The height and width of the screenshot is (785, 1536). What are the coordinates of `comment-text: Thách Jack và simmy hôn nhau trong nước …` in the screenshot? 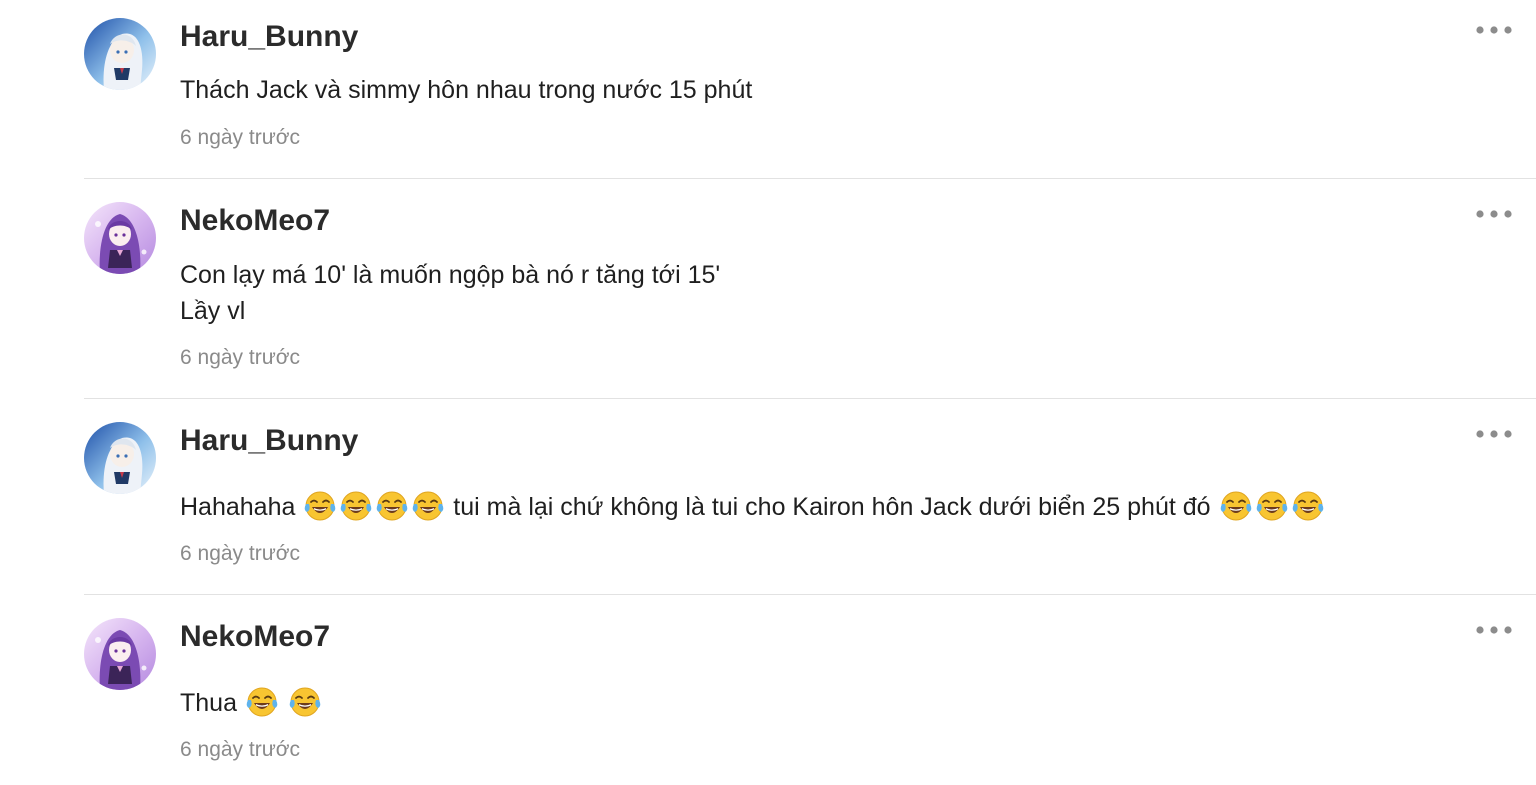 It's located at (466, 90).